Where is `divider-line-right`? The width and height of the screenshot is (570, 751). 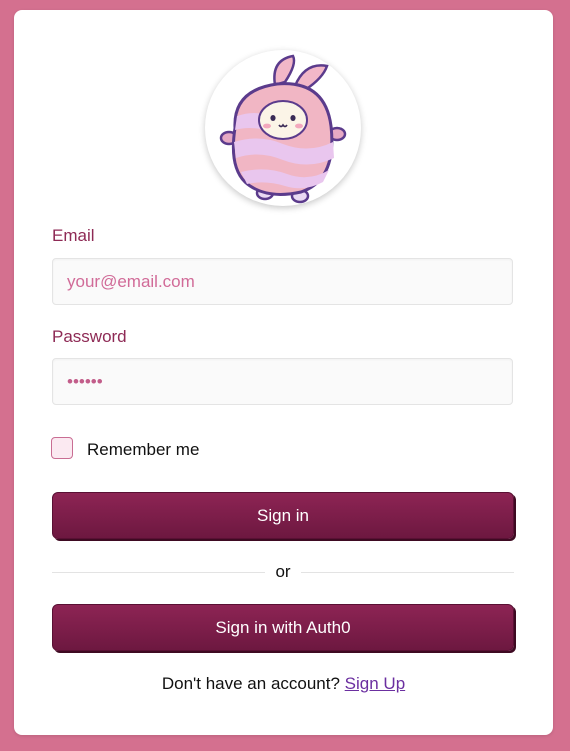
divider-line-right is located at coordinates (407, 572).